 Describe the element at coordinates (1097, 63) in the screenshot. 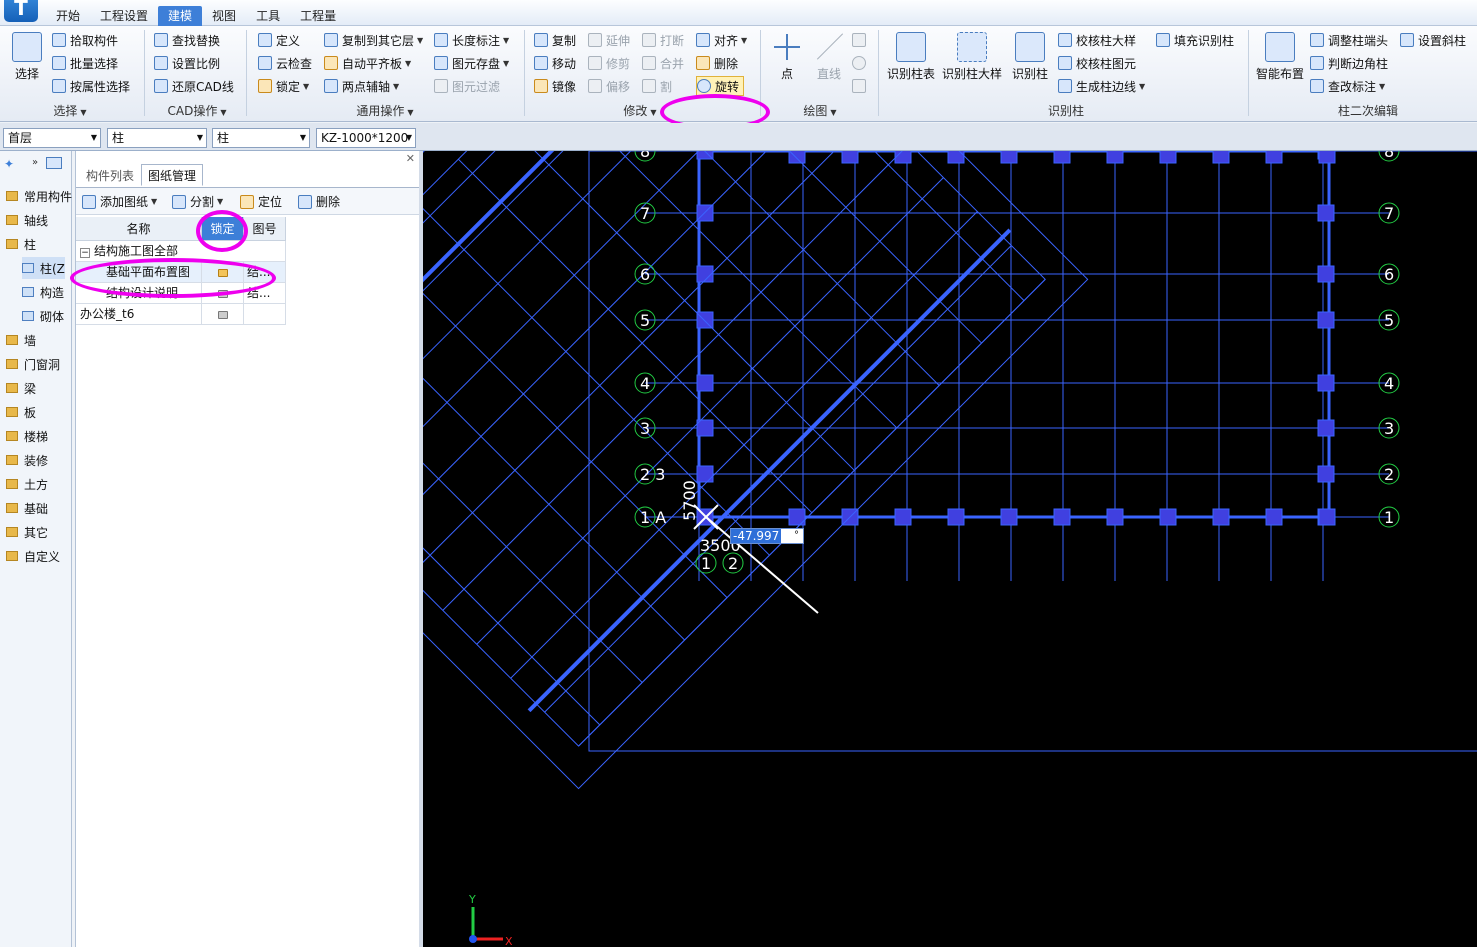

I see `check-column-element-button: 校核柱图元` at that location.